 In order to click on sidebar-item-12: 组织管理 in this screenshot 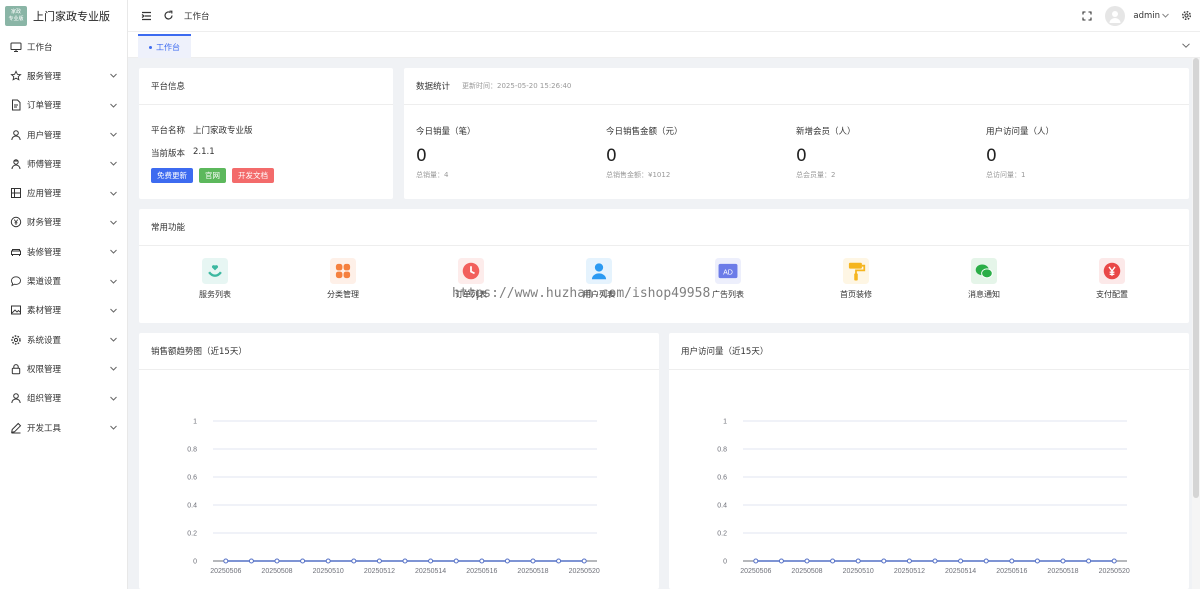, I will do `click(63, 398)`.